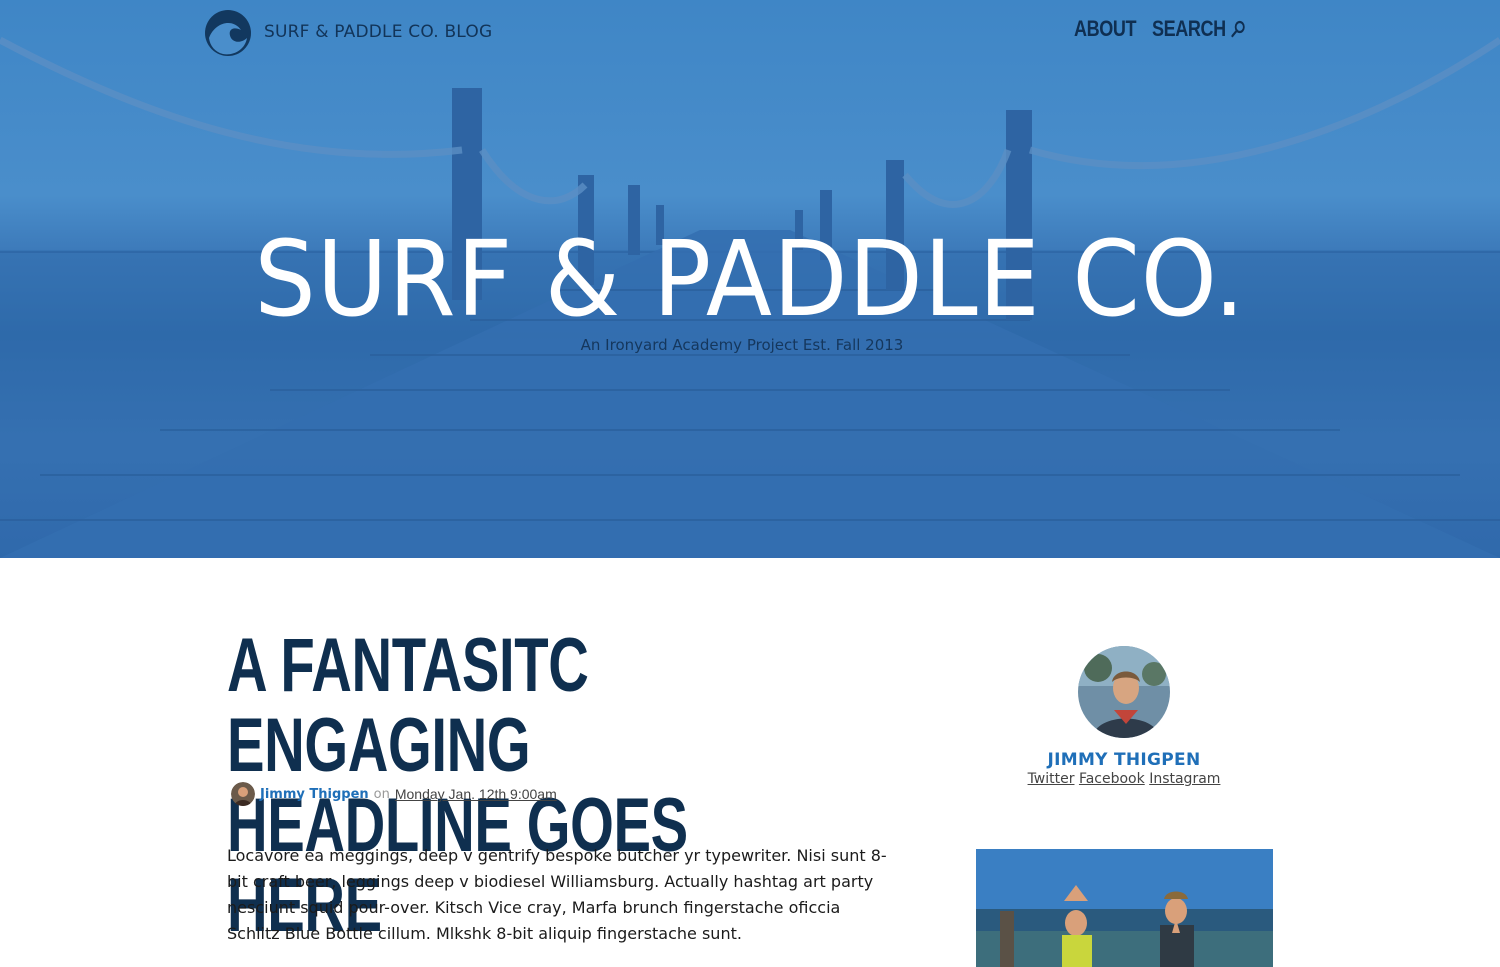  Describe the element at coordinates (408, 705) in the screenshot. I see `post-title-line-1: A FANTASITC ENGAGING` at that location.